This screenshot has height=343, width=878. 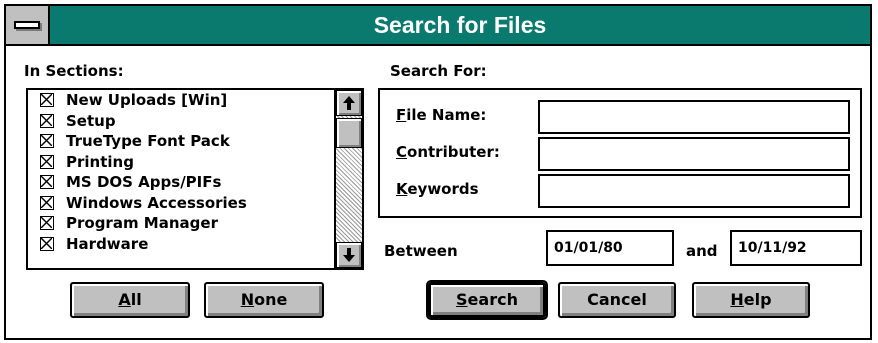 I want to click on cancel-button: Cancel, so click(x=617, y=300).